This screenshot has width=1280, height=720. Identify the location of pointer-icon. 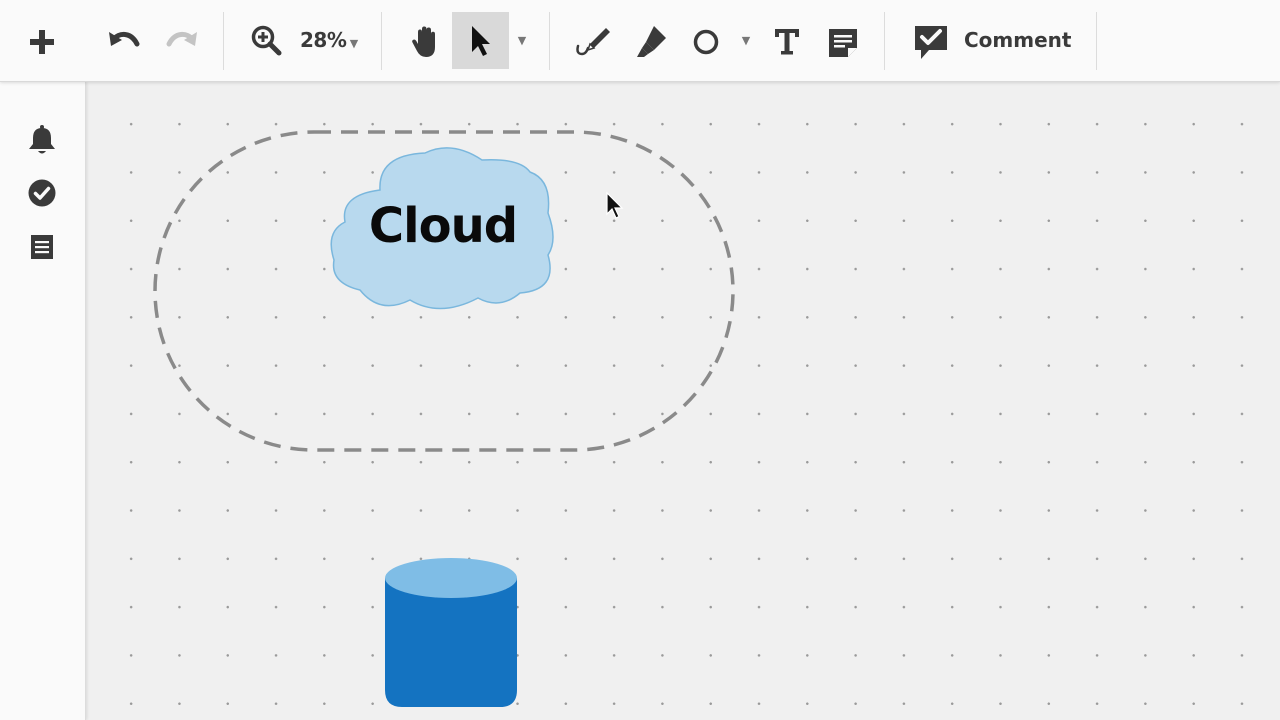
(480, 40).